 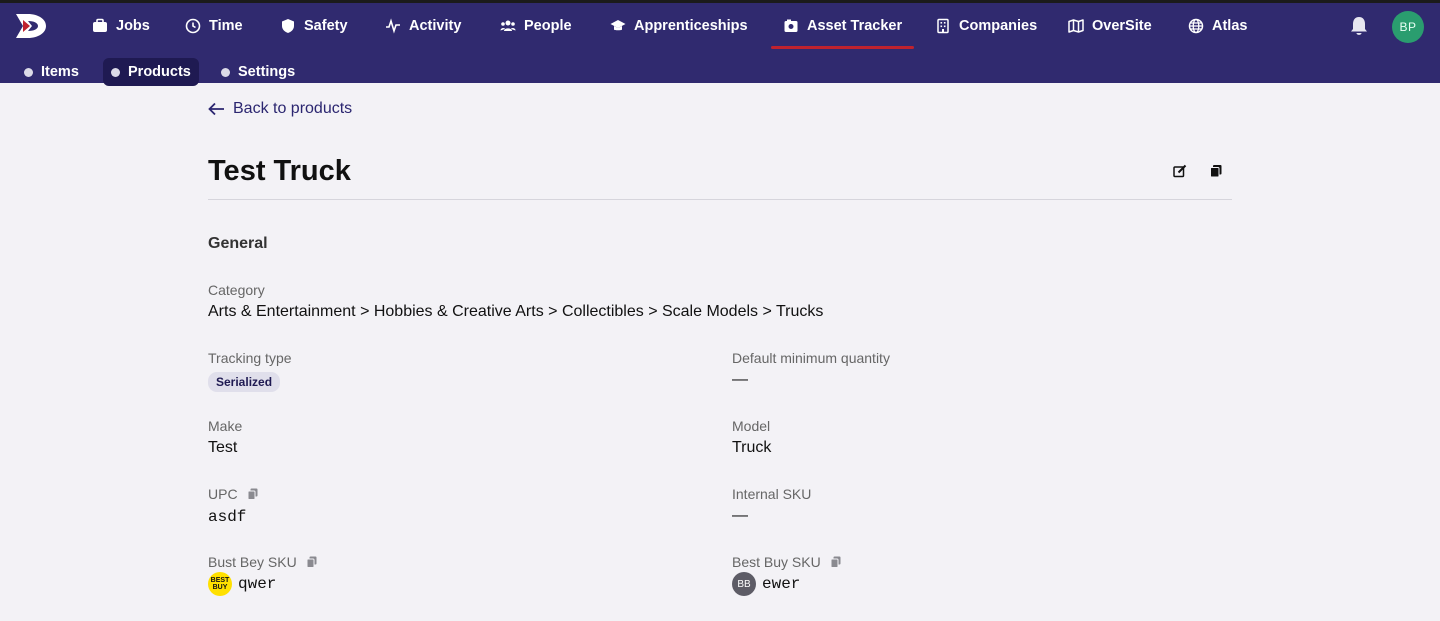 I want to click on make-label: Make, so click(x=225, y=426).